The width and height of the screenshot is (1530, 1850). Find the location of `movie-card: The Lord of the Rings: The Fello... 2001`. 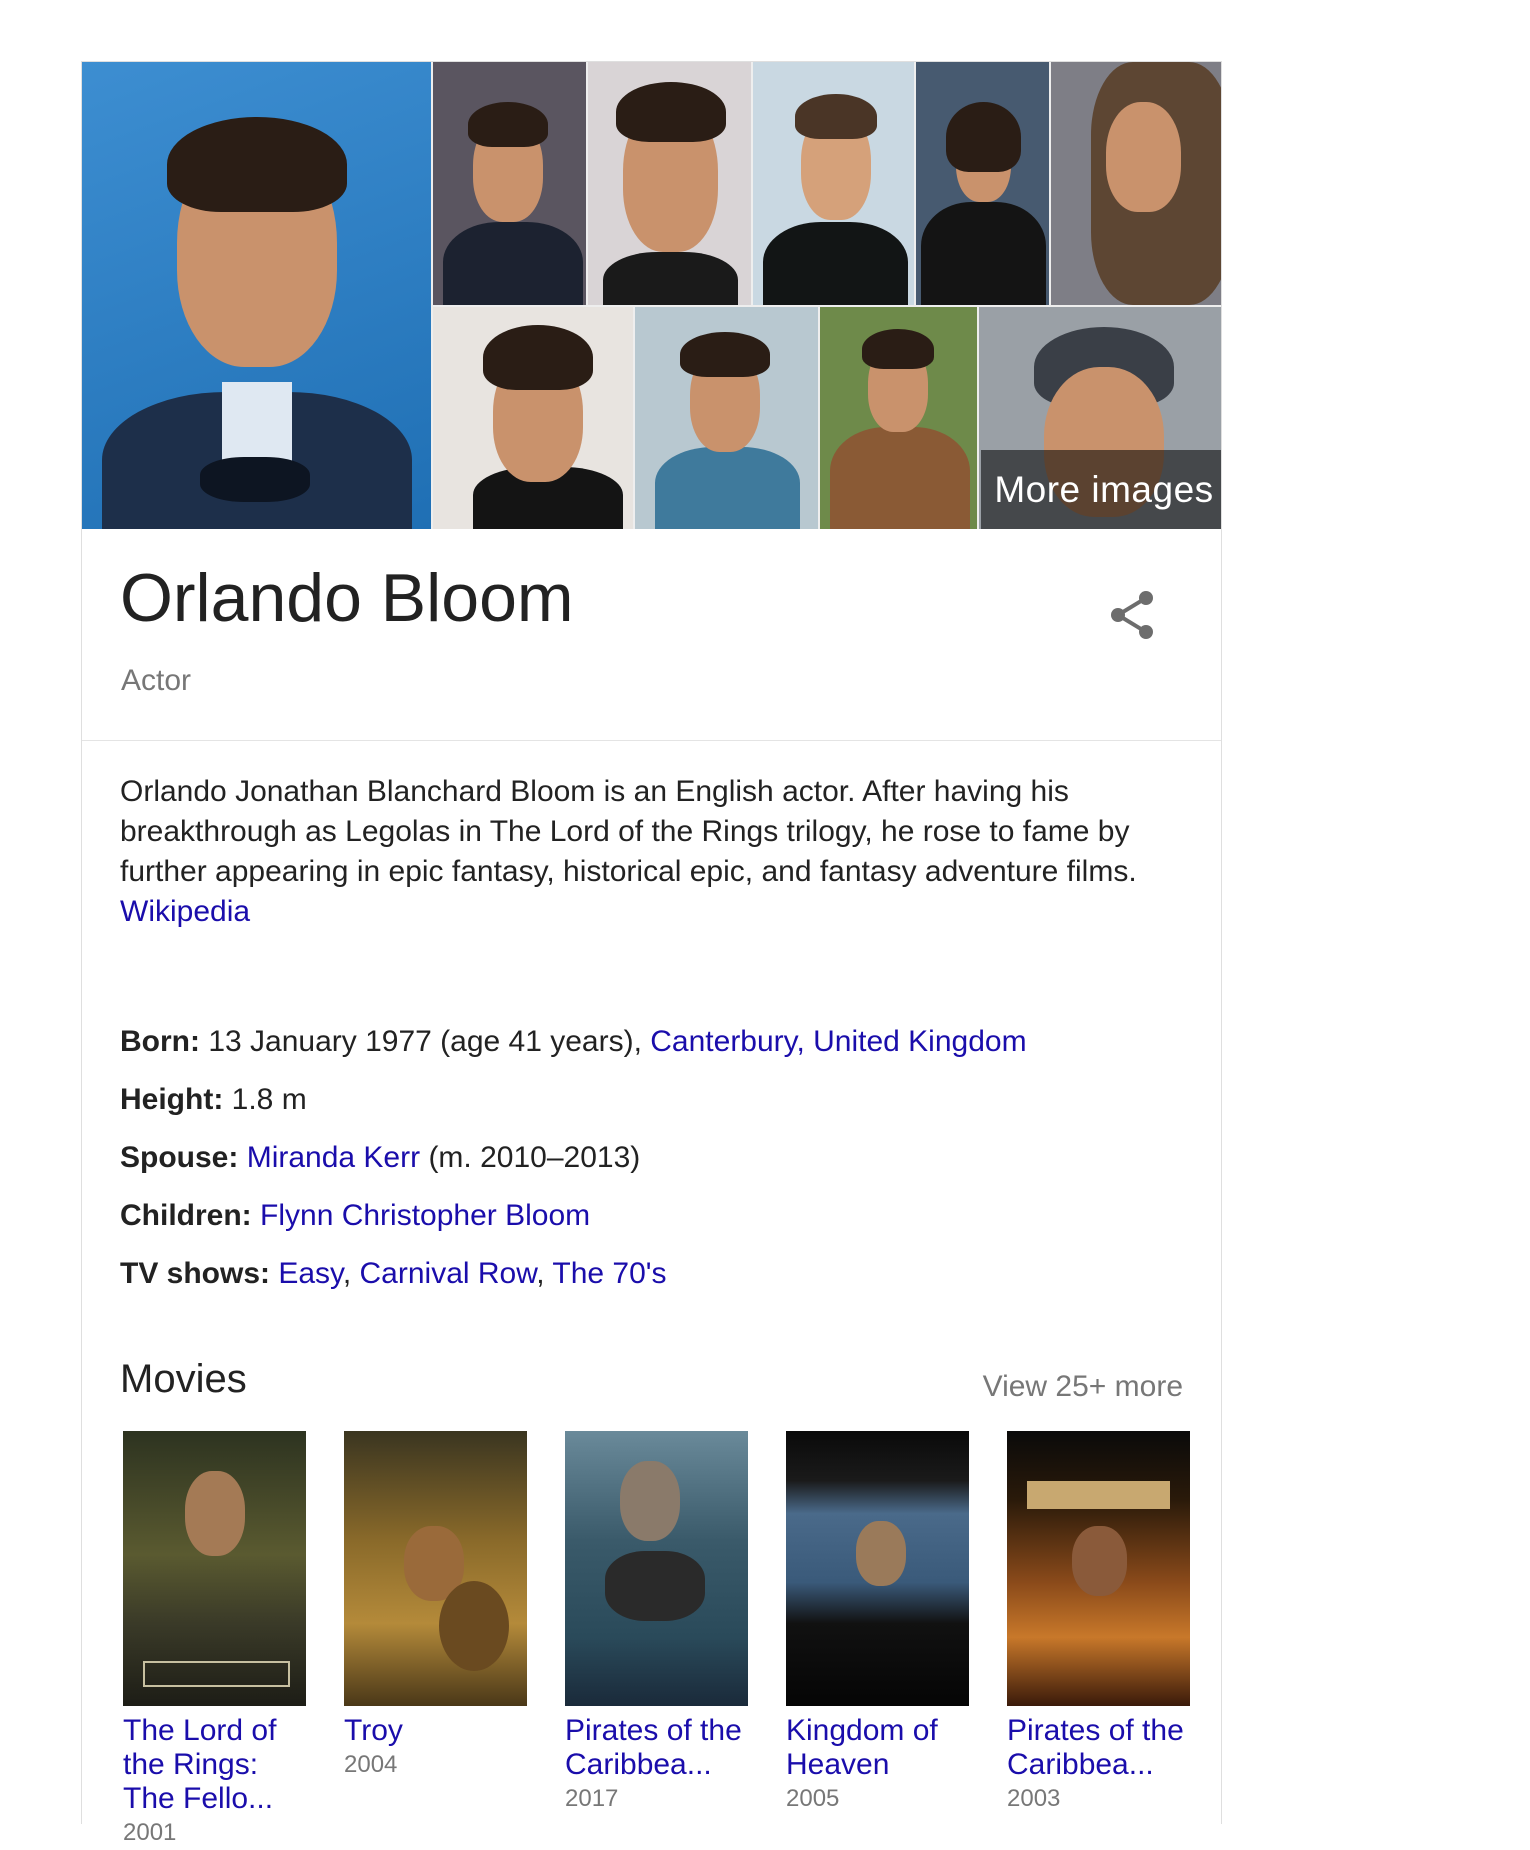

movie-card: The Lord of the Rings: The Fello... 2001 is located at coordinates (214, 1640).